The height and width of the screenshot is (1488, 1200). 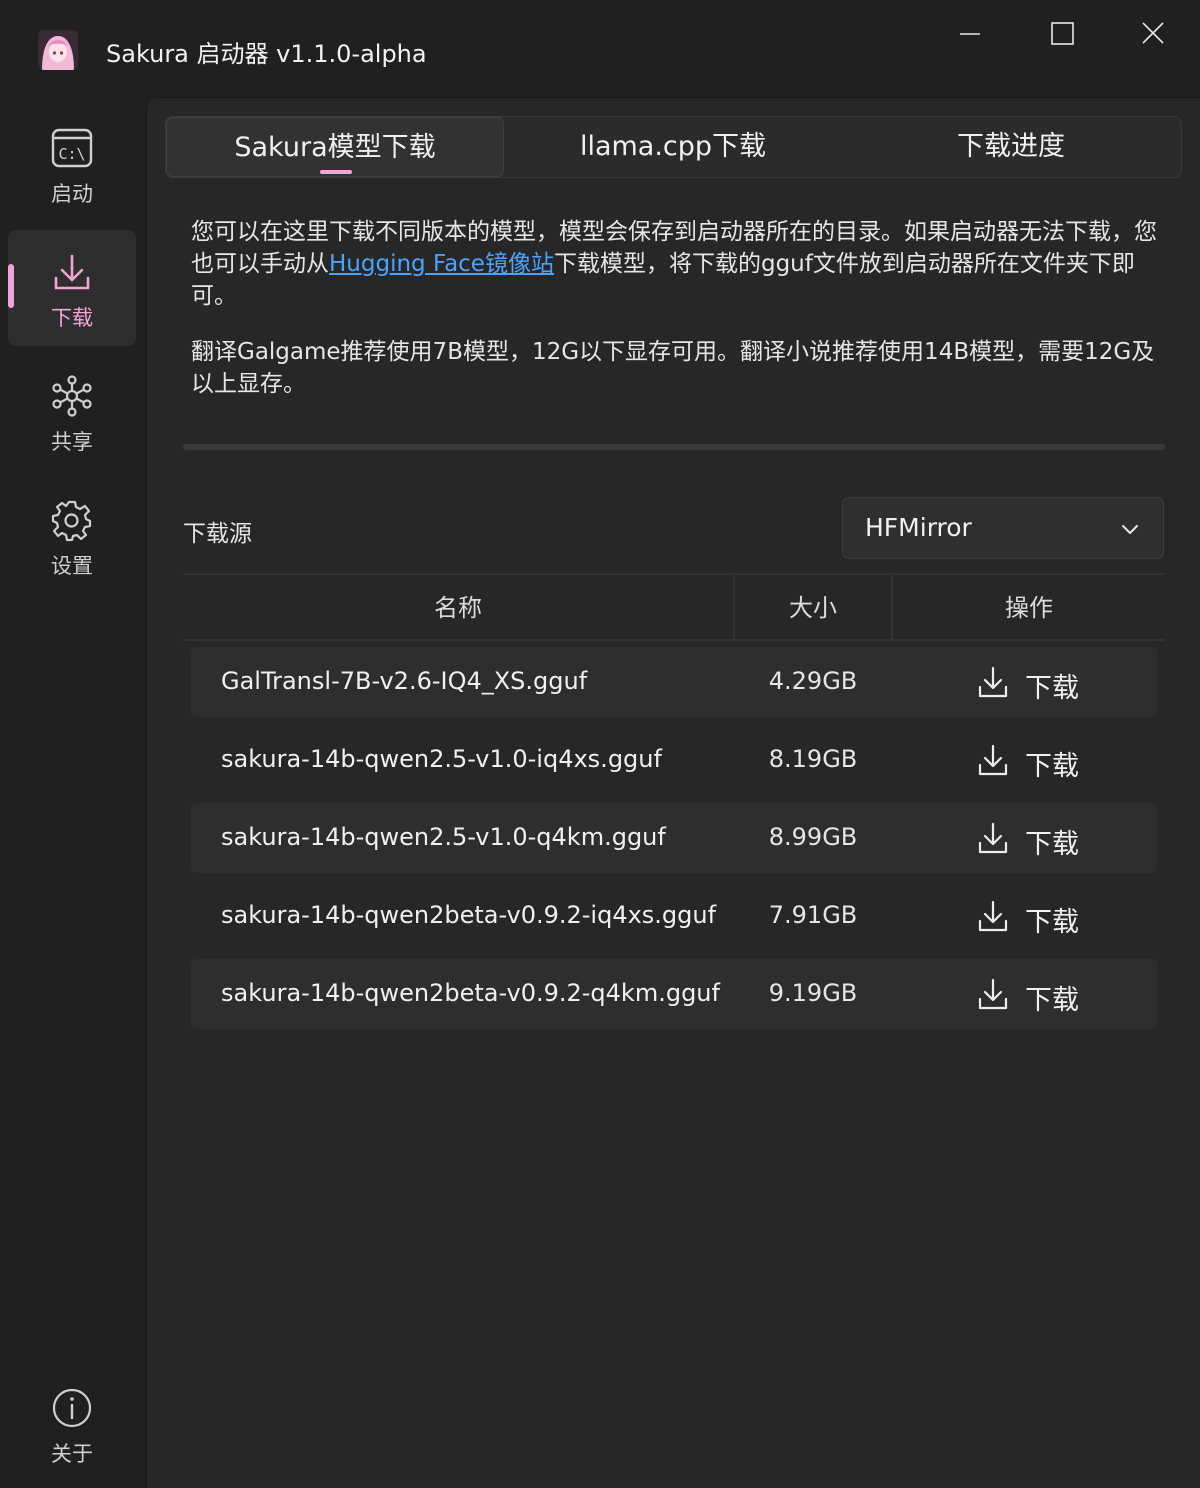 What do you see at coordinates (813, 608) in the screenshot?
I see `column-header-size: 大小` at bounding box center [813, 608].